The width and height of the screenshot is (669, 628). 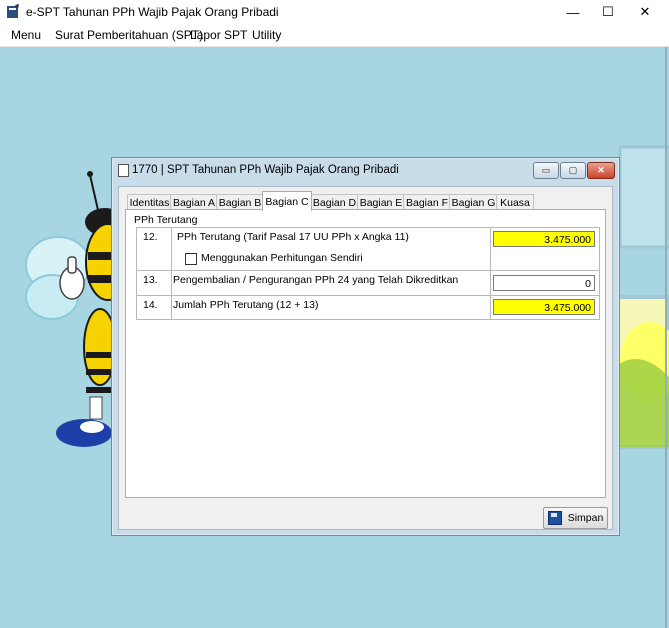 What do you see at coordinates (287, 201) in the screenshot?
I see `tab-bagian-c: Bagian C` at bounding box center [287, 201].